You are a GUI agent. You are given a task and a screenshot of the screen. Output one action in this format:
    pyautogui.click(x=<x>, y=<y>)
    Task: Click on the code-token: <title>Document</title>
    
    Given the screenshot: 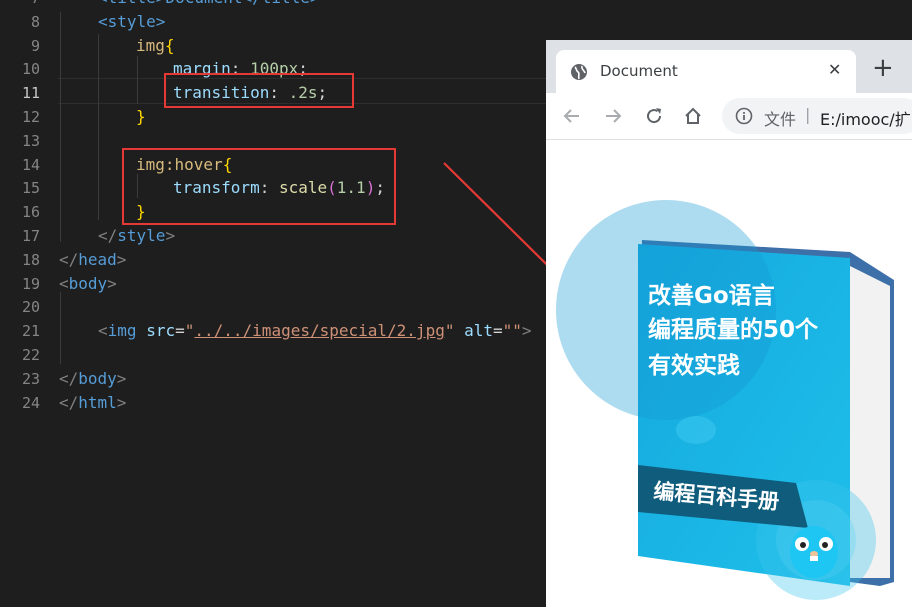 What is the action you would take?
    pyautogui.click(x=209, y=3)
    